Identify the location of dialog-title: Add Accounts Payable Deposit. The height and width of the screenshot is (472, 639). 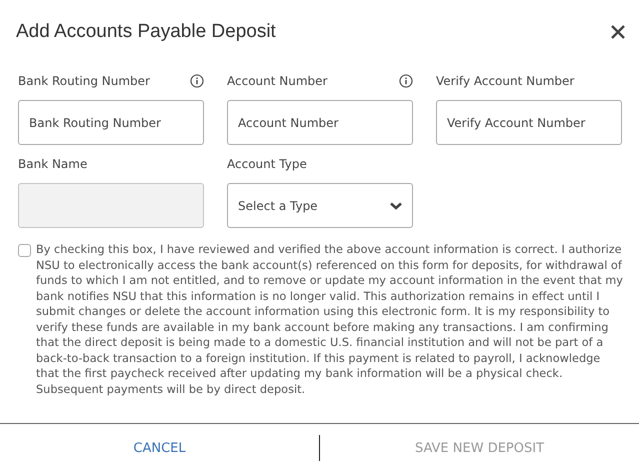
(146, 32).